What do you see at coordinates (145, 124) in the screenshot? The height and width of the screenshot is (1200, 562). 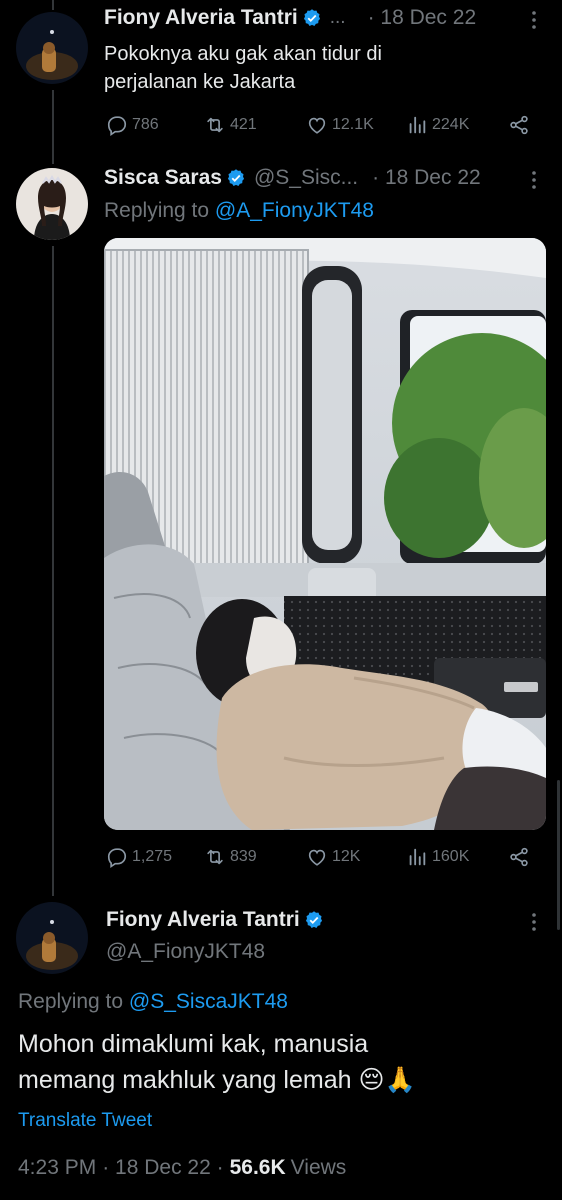 I see `reply-count: 786` at bounding box center [145, 124].